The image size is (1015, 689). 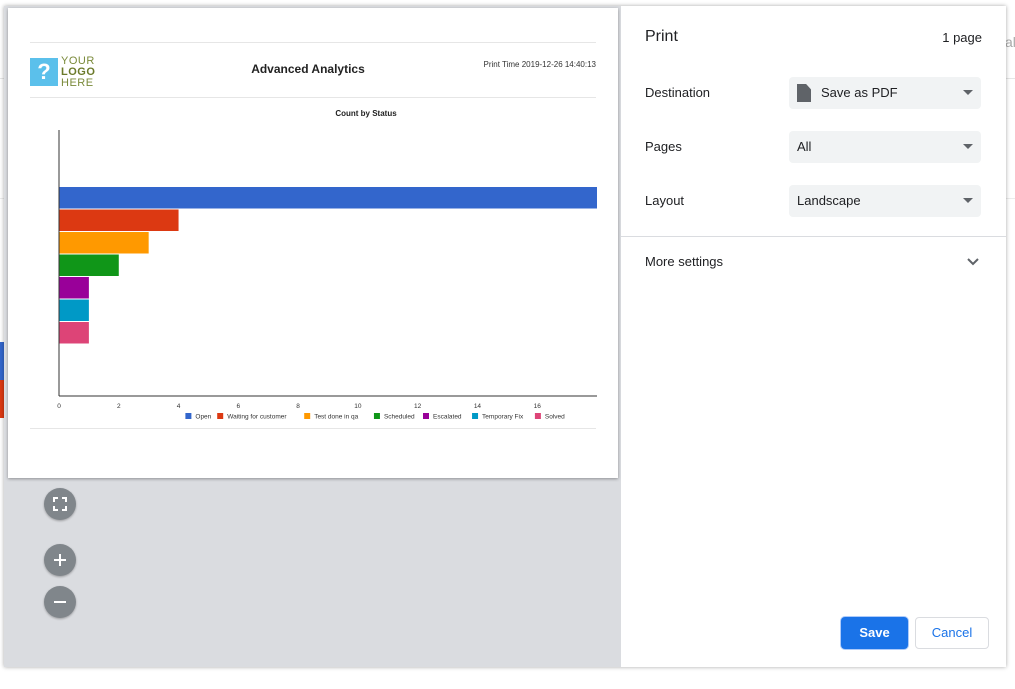 What do you see at coordinates (503, 417) in the screenshot?
I see `legend-label: Temporary Fix` at bounding box center [503, 417].